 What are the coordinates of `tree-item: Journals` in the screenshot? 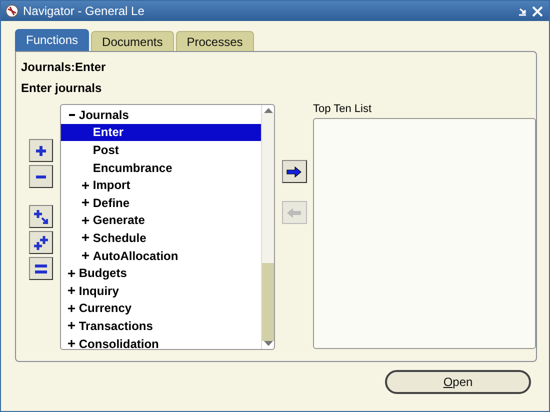 It's located at (161, 115).